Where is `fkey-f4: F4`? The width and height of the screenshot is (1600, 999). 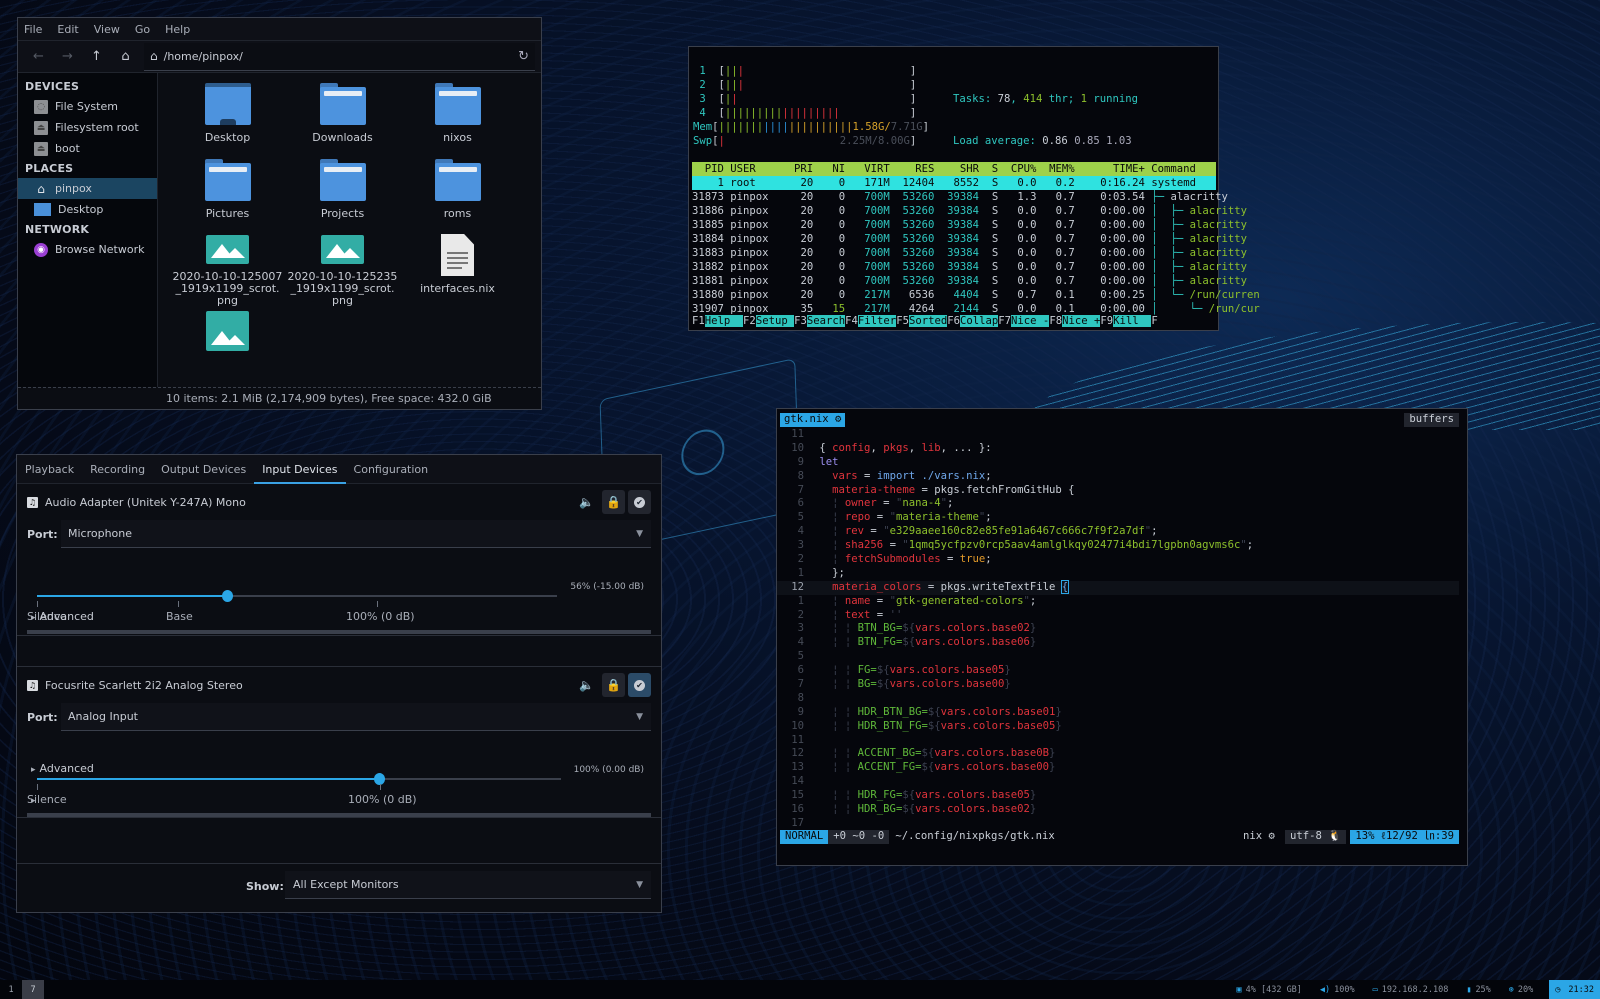
fkey-f4: F4 is located at coordinates (851, 321).